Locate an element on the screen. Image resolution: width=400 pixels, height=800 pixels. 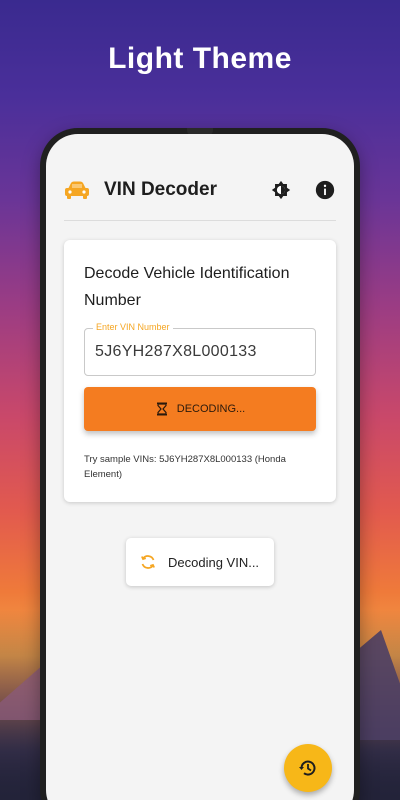
vin-input-value: 5J6YH287X8L000133 is located at coordinates (176, 352).